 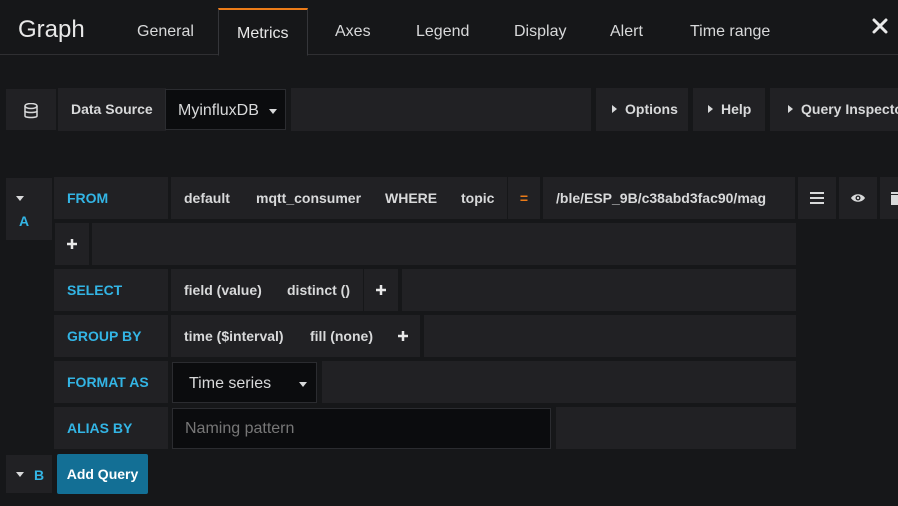 What do you see at coordinates (51, 29) in the screenshot?
I see `panel-title: Graph` at bounding box center [51, 29].